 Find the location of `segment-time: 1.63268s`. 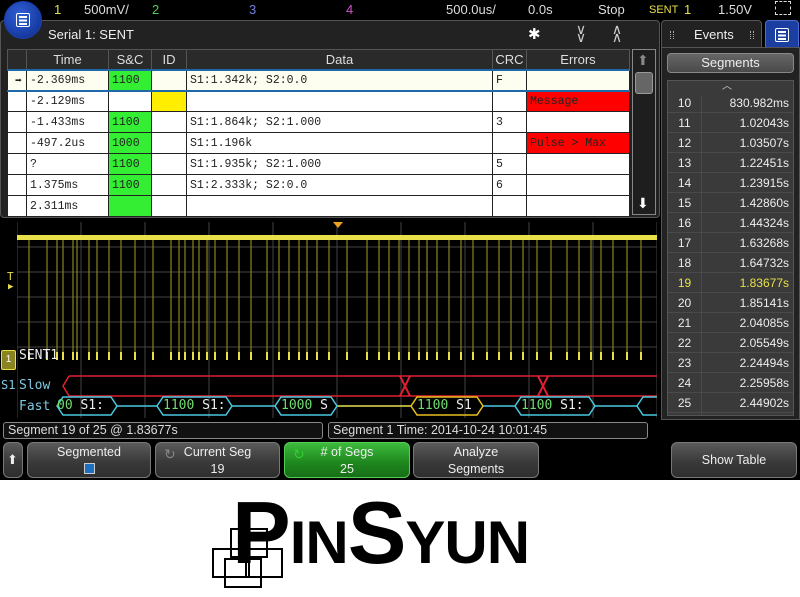

segment-time: 1.63268s is located at coordinates (764, 243).